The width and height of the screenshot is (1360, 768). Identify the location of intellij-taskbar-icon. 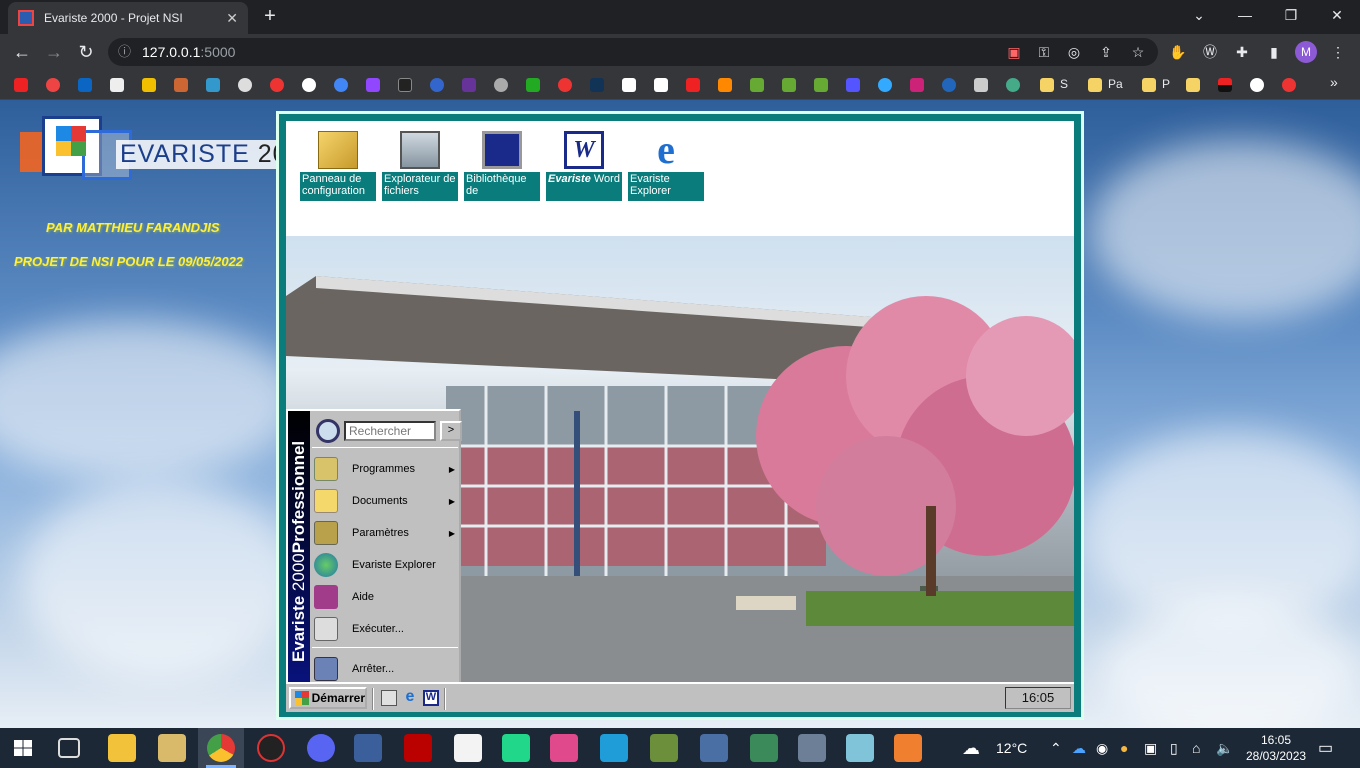
(564, 748).